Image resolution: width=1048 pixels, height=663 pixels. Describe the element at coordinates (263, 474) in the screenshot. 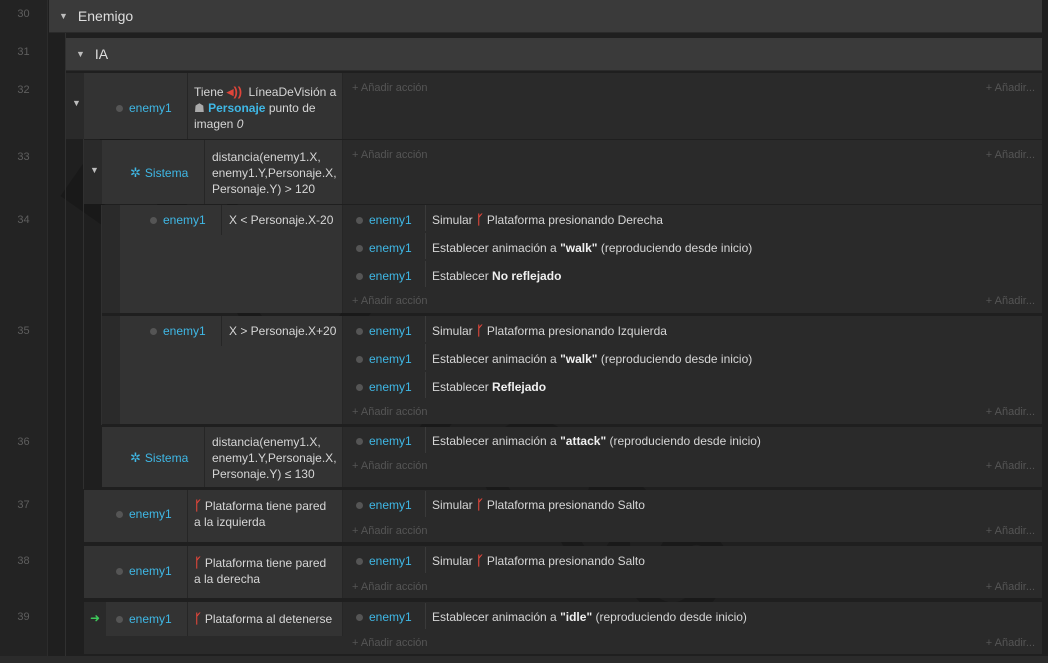

I see `condition-text: Personaje.Y) ≤ 130` at that location.